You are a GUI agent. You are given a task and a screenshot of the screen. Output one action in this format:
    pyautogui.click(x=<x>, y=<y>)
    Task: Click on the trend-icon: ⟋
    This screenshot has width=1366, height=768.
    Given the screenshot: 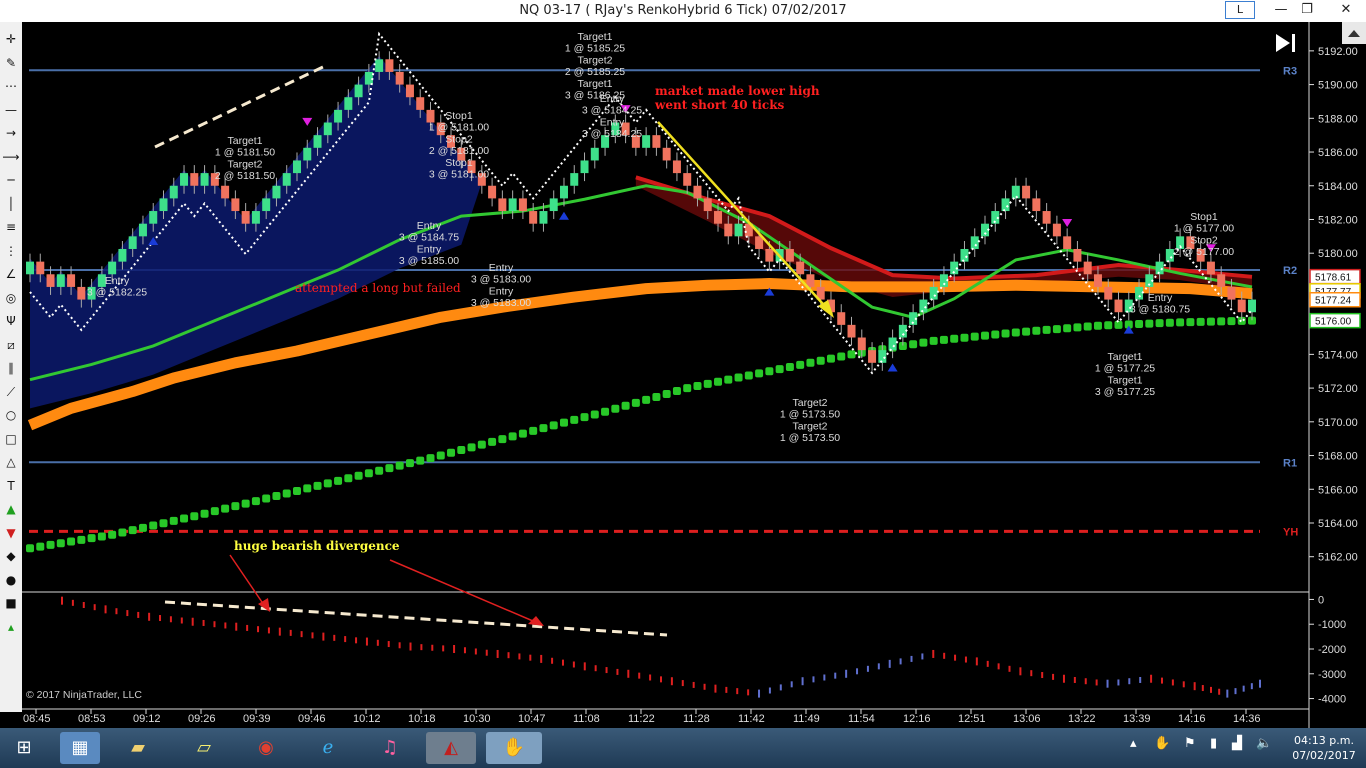 What is the action you would take?
    pyautogui.click(x=11, y=392)
    